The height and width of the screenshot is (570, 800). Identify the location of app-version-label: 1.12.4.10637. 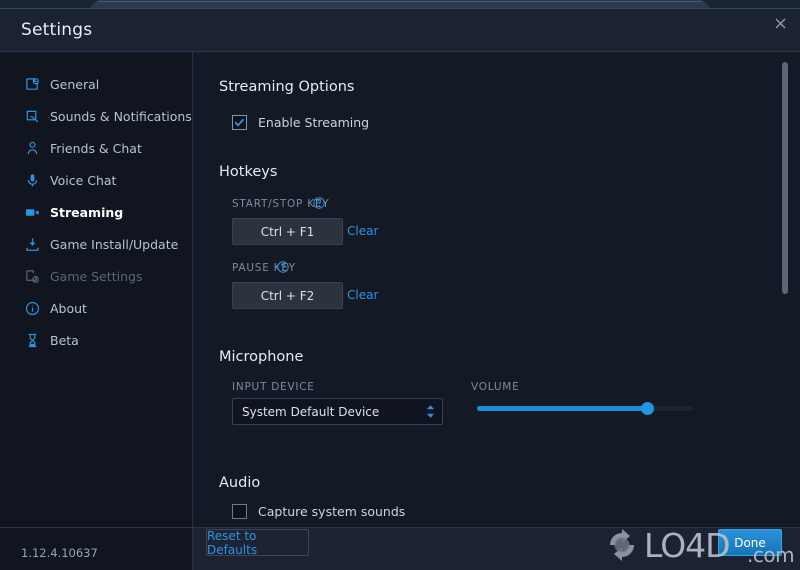
(59, 553).